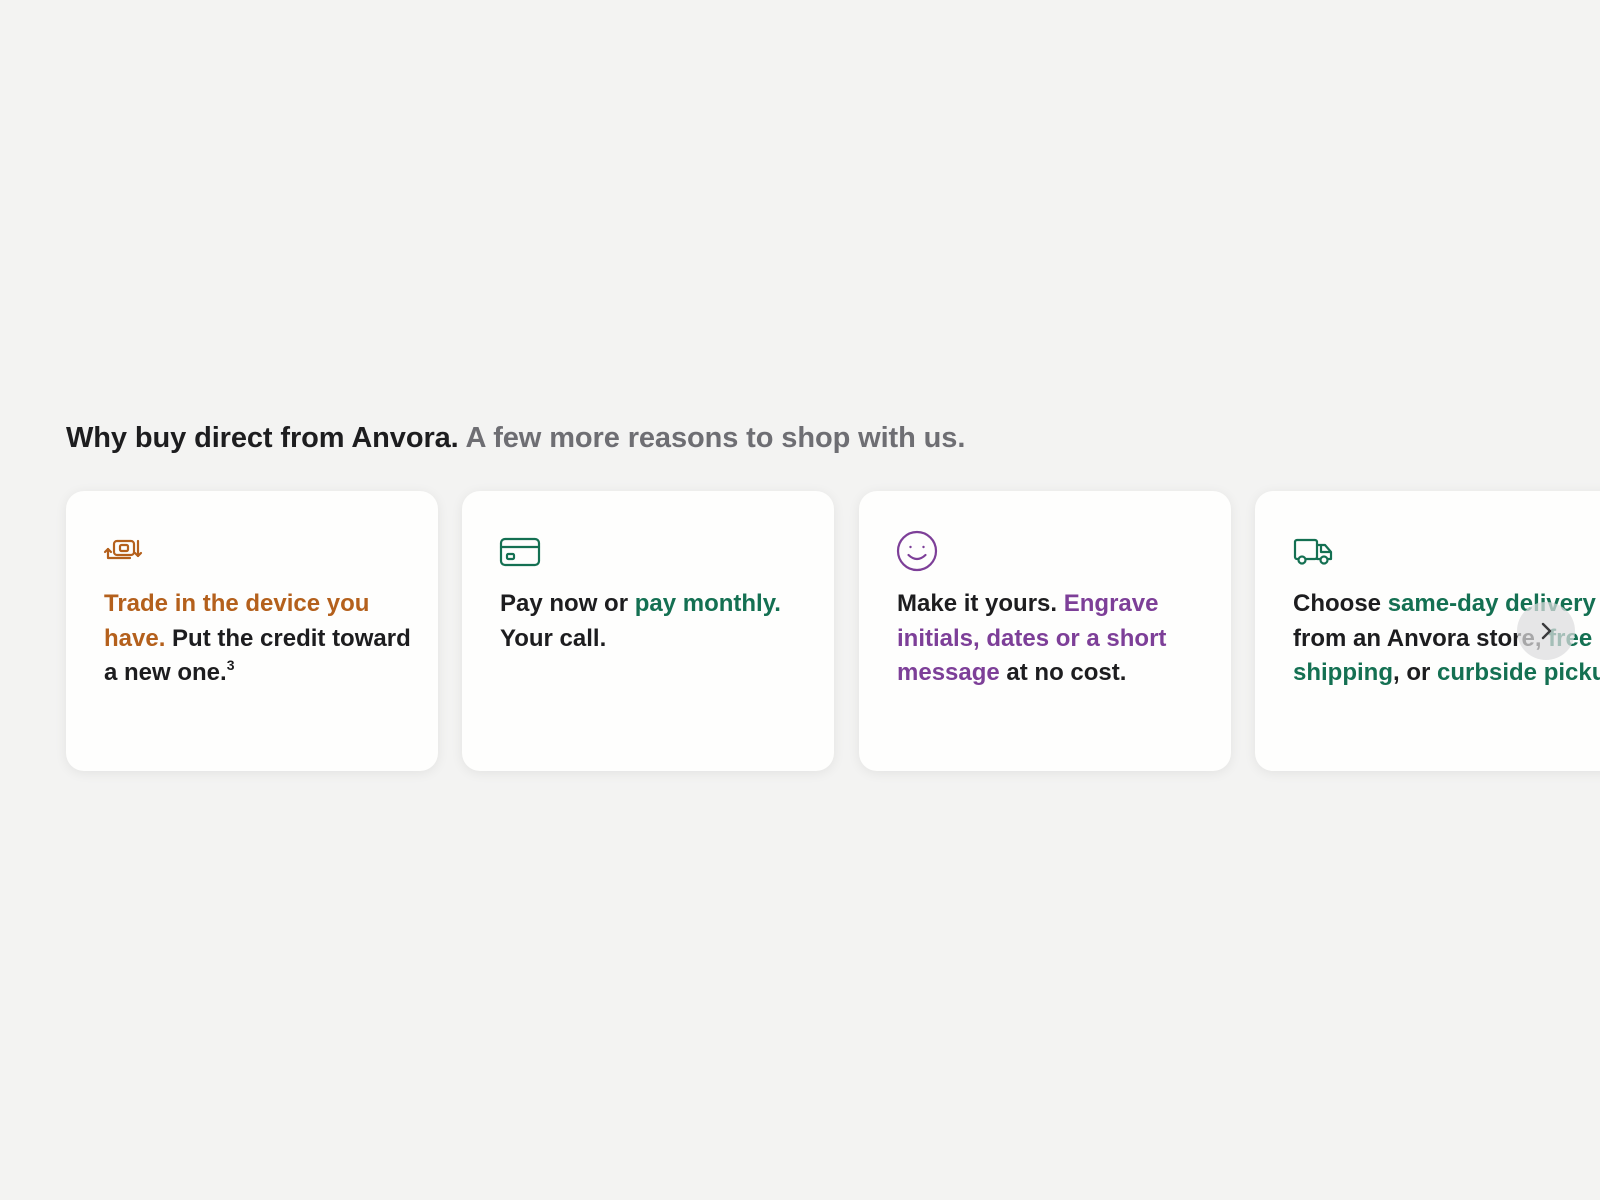 This screenshot has height=1200, width=1600. I want to click on delivery-body-1: Choose, so click(1340, 603).